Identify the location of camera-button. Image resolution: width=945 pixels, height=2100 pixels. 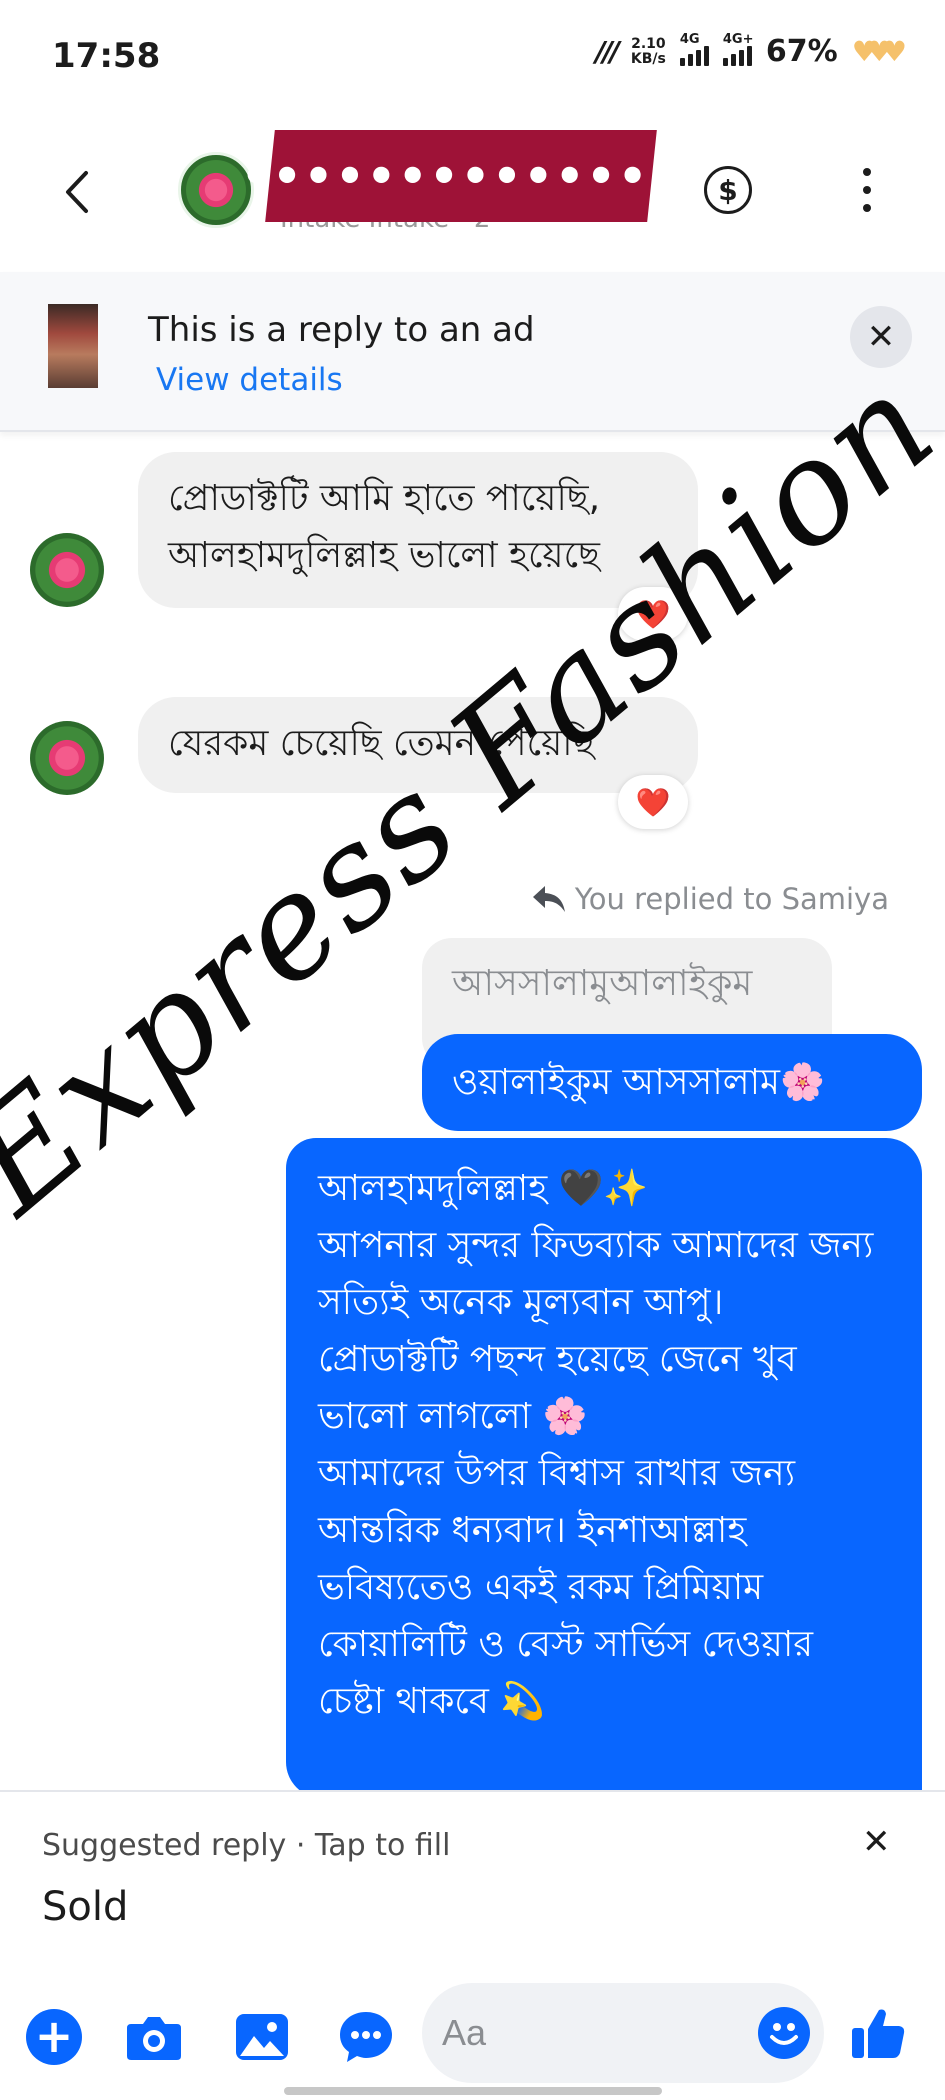
(154, 2037).